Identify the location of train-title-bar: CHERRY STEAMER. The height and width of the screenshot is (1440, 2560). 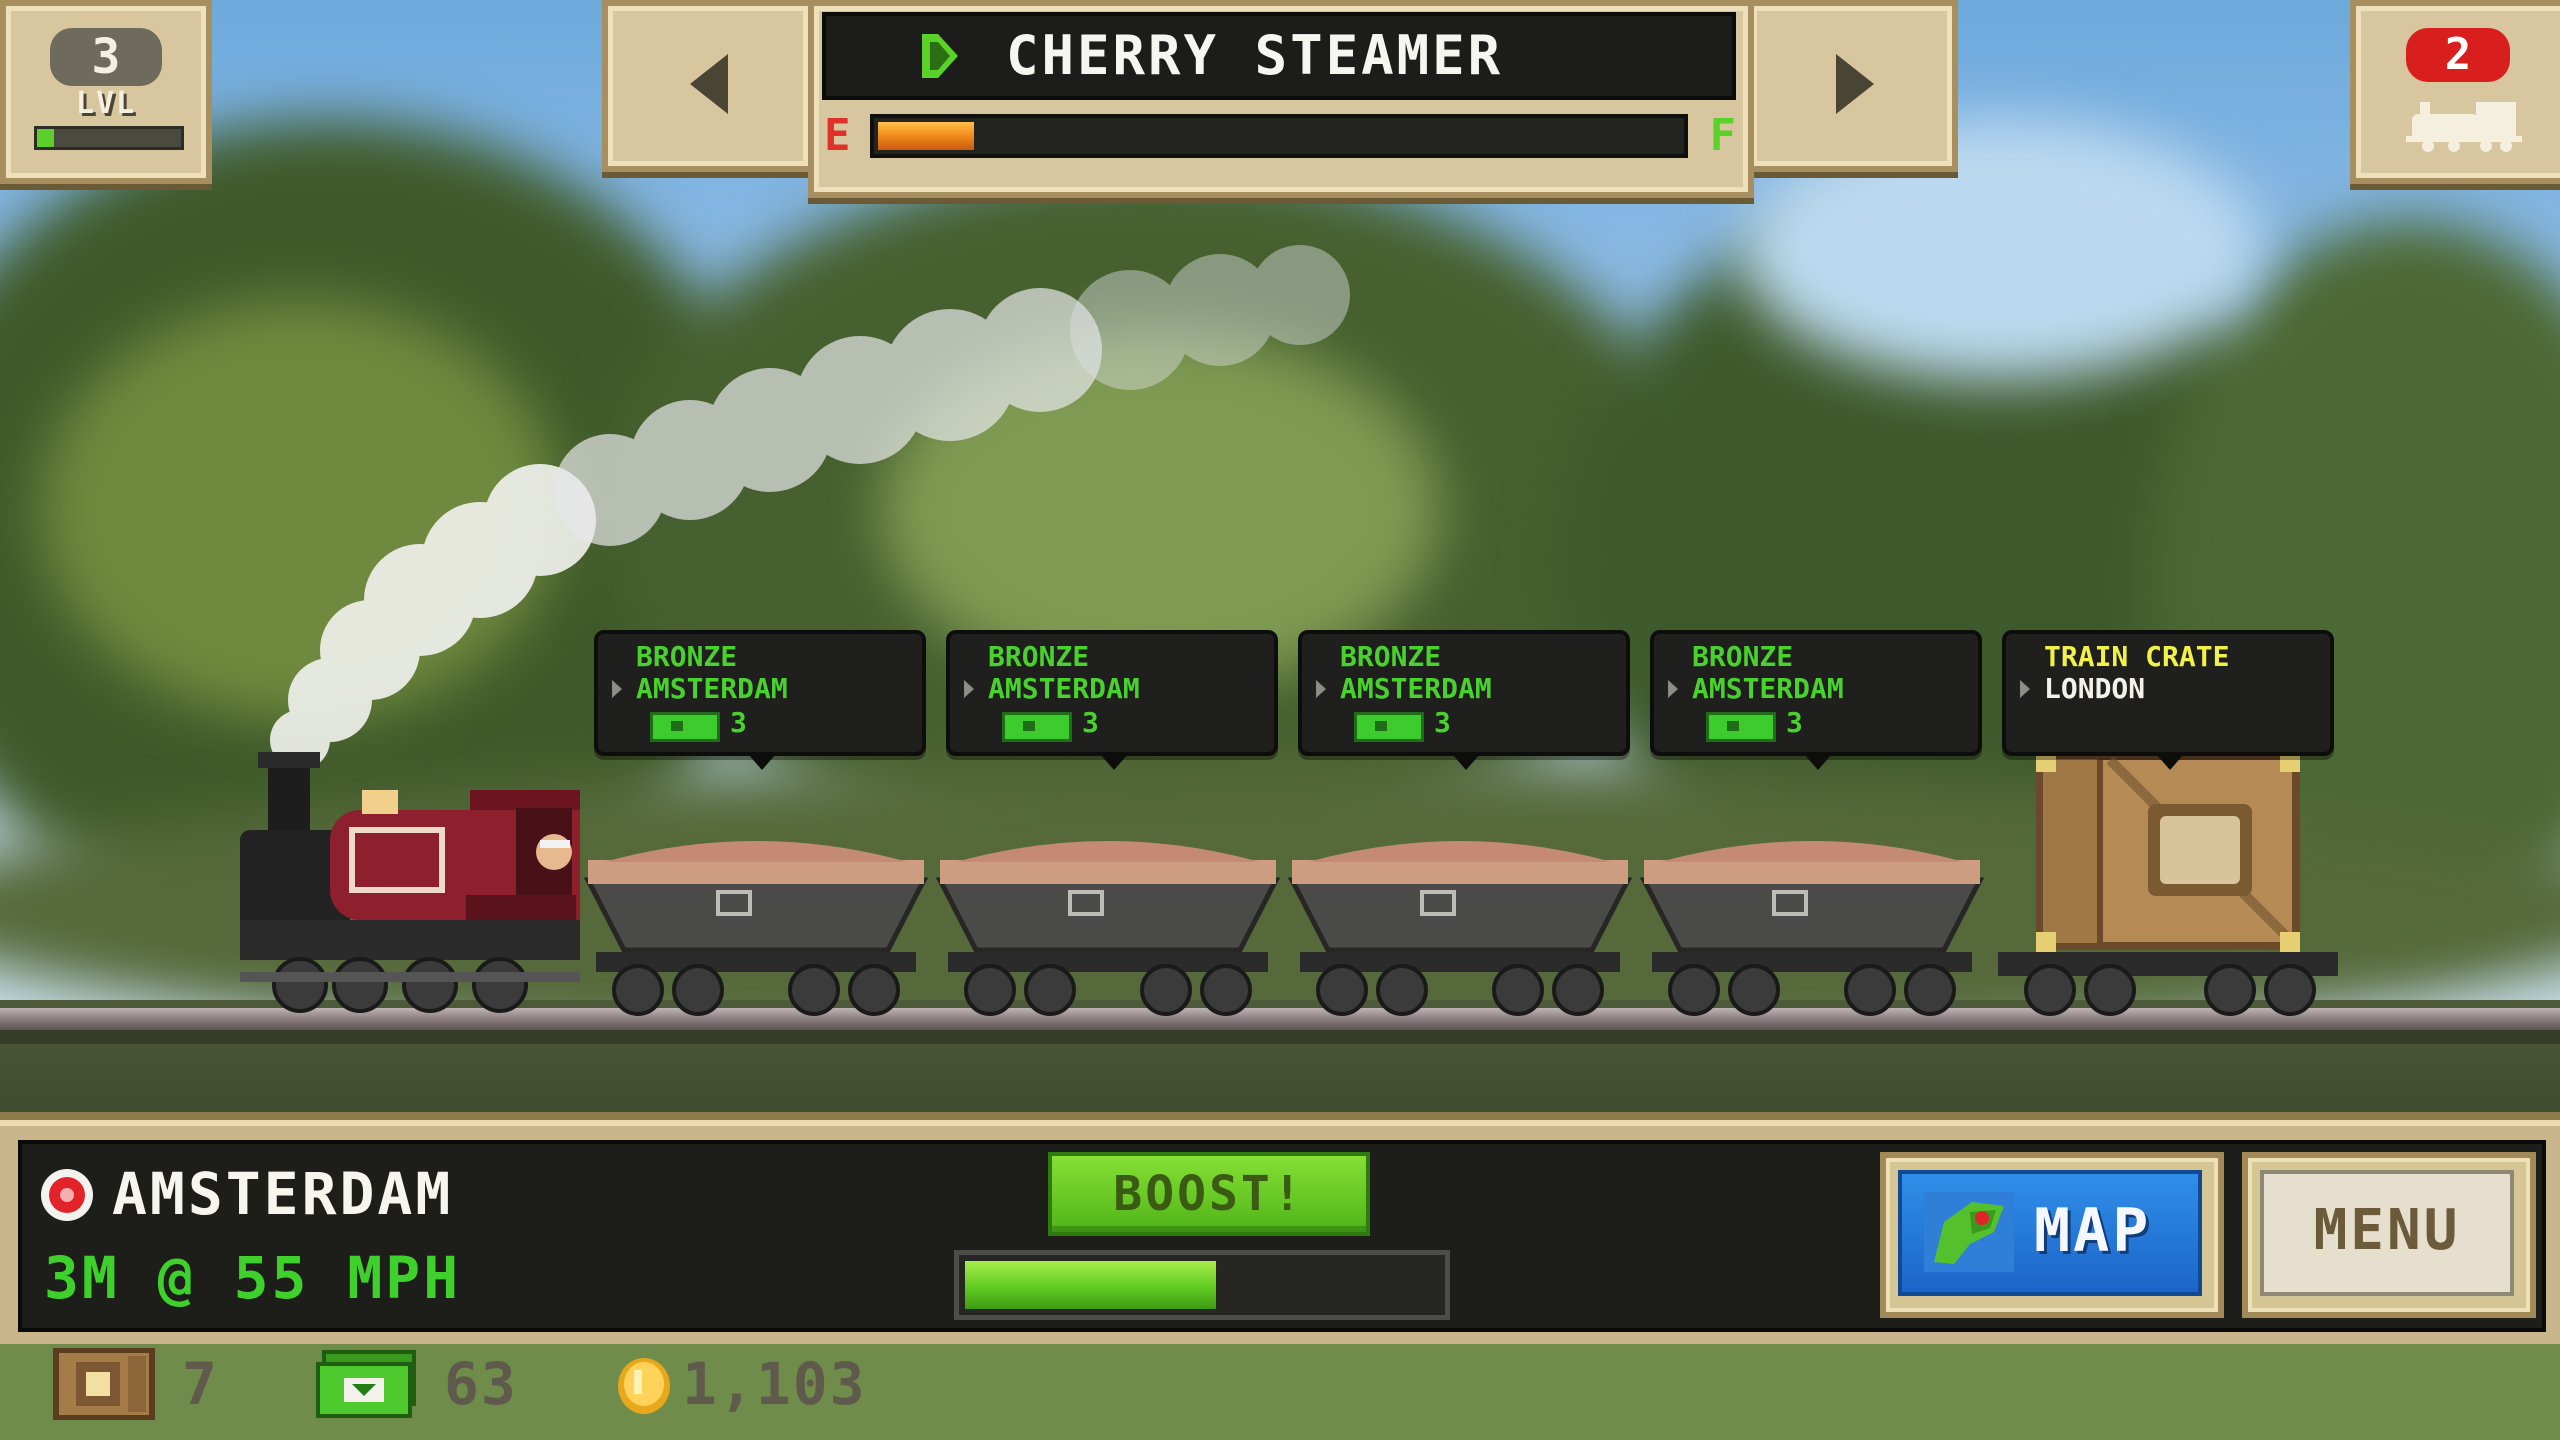
(1279, 56).